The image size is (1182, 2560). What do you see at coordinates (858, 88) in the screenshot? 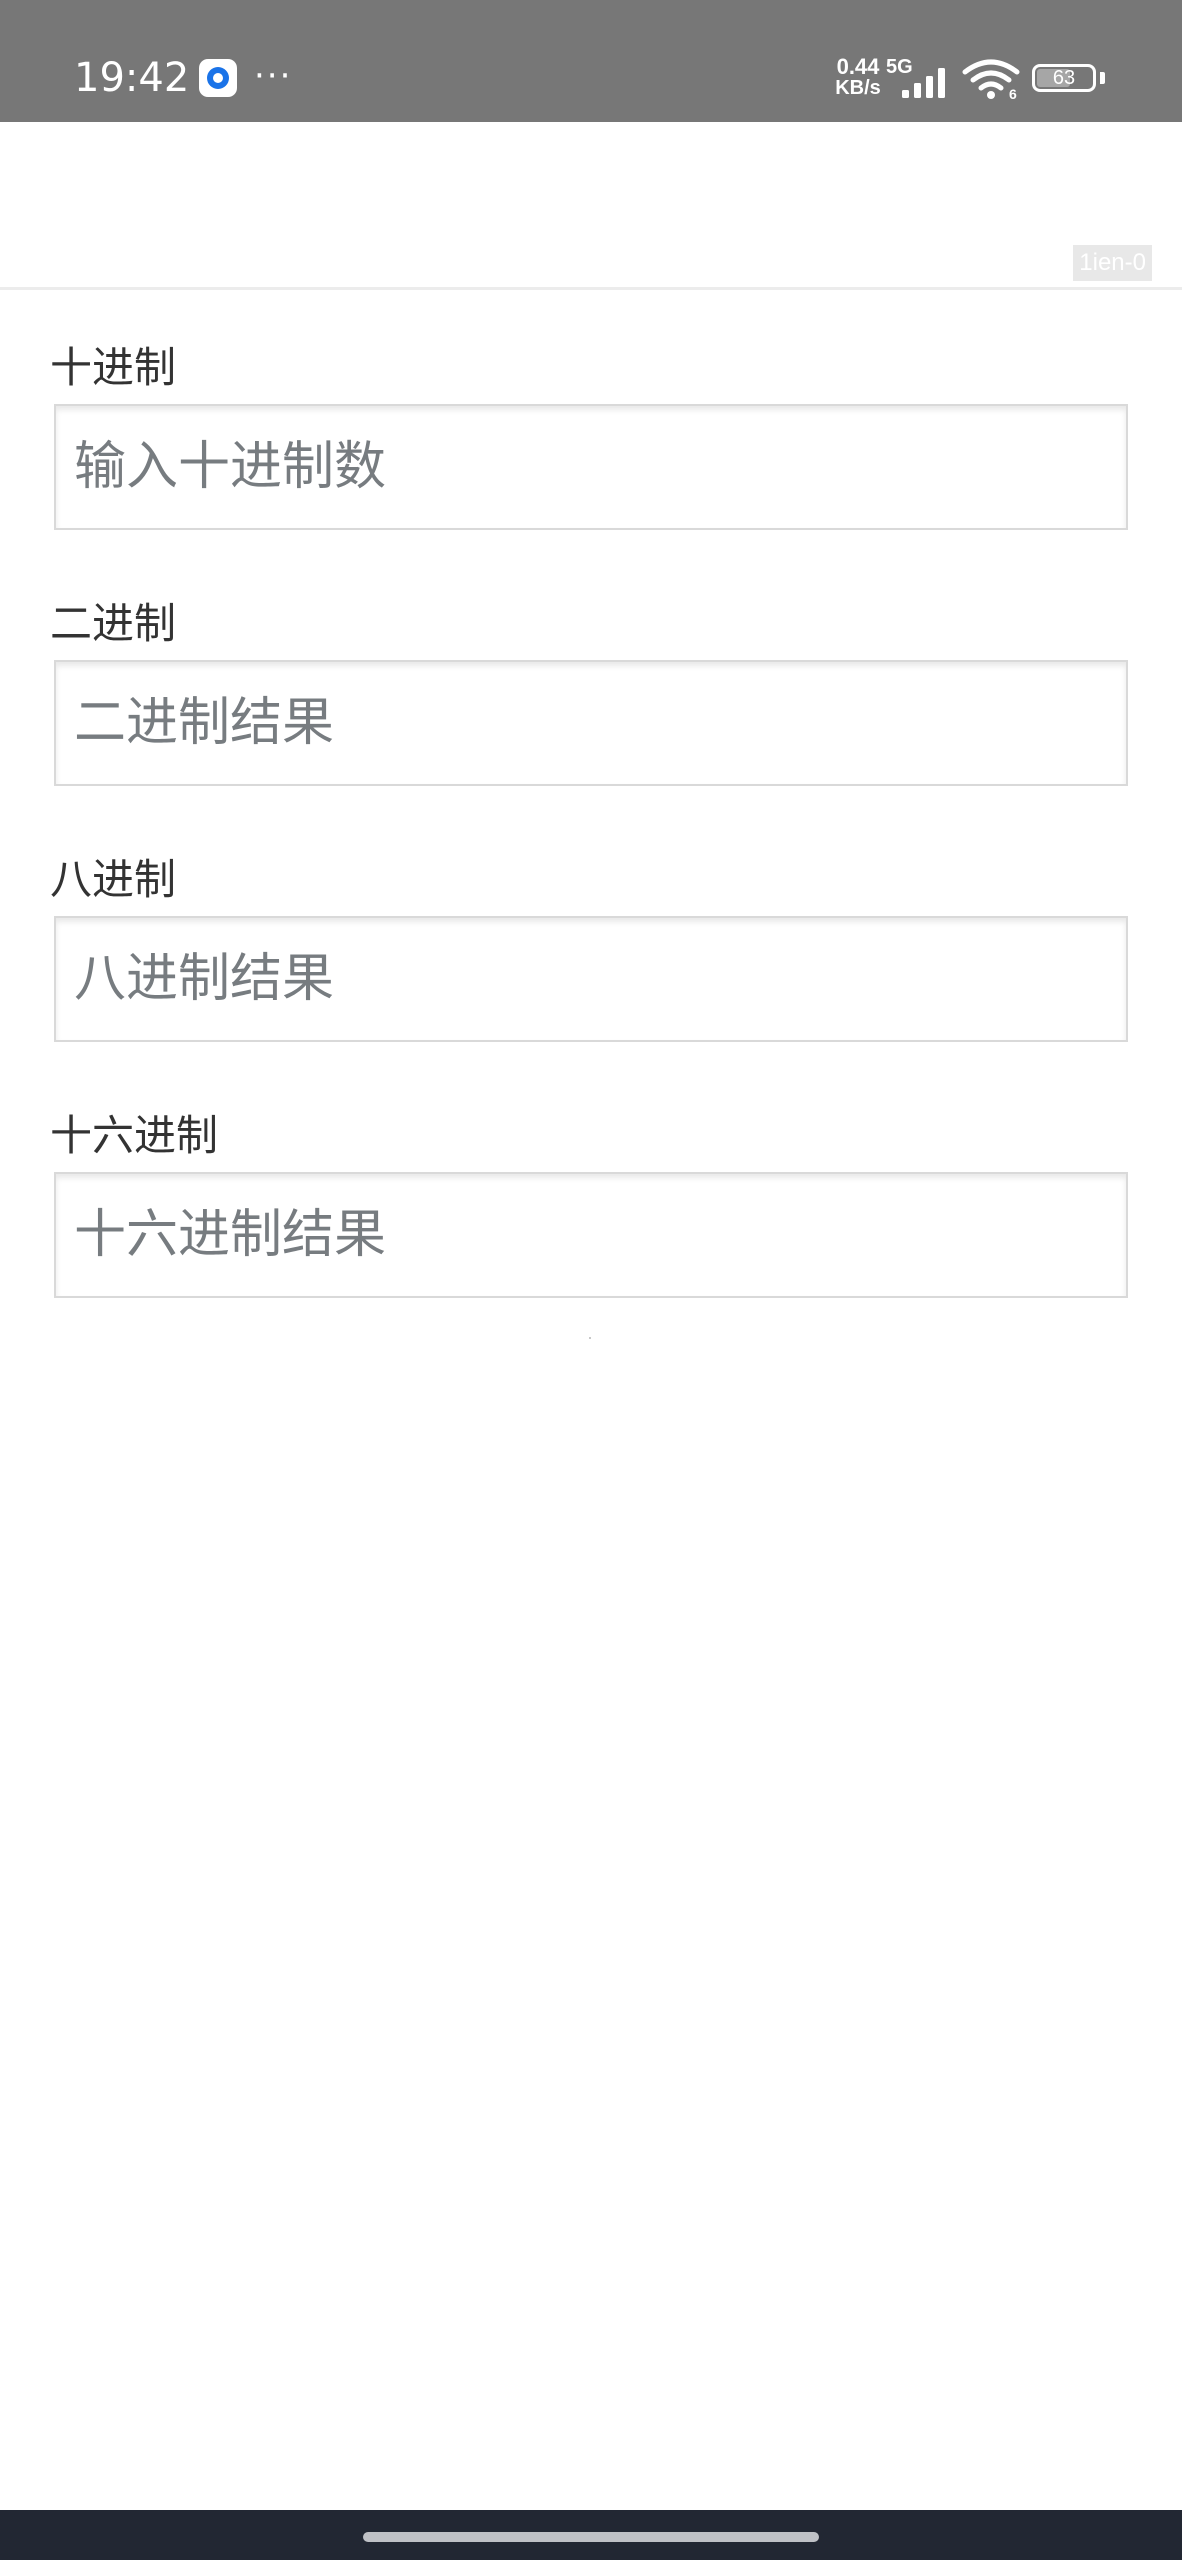
I see `network-speed-unit: KB/s` at bounding box center [858, 88].